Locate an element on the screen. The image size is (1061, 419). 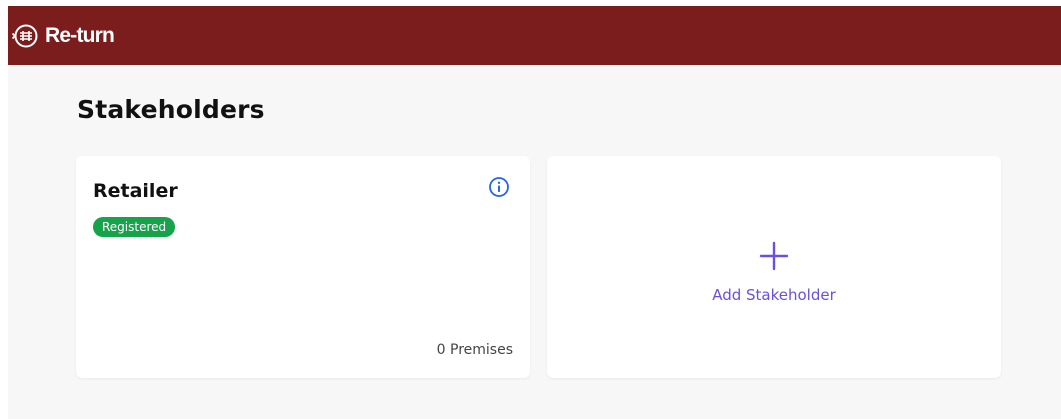
add-stakeholder-label: Add Stakeholder is located at coordinates (774, 295).